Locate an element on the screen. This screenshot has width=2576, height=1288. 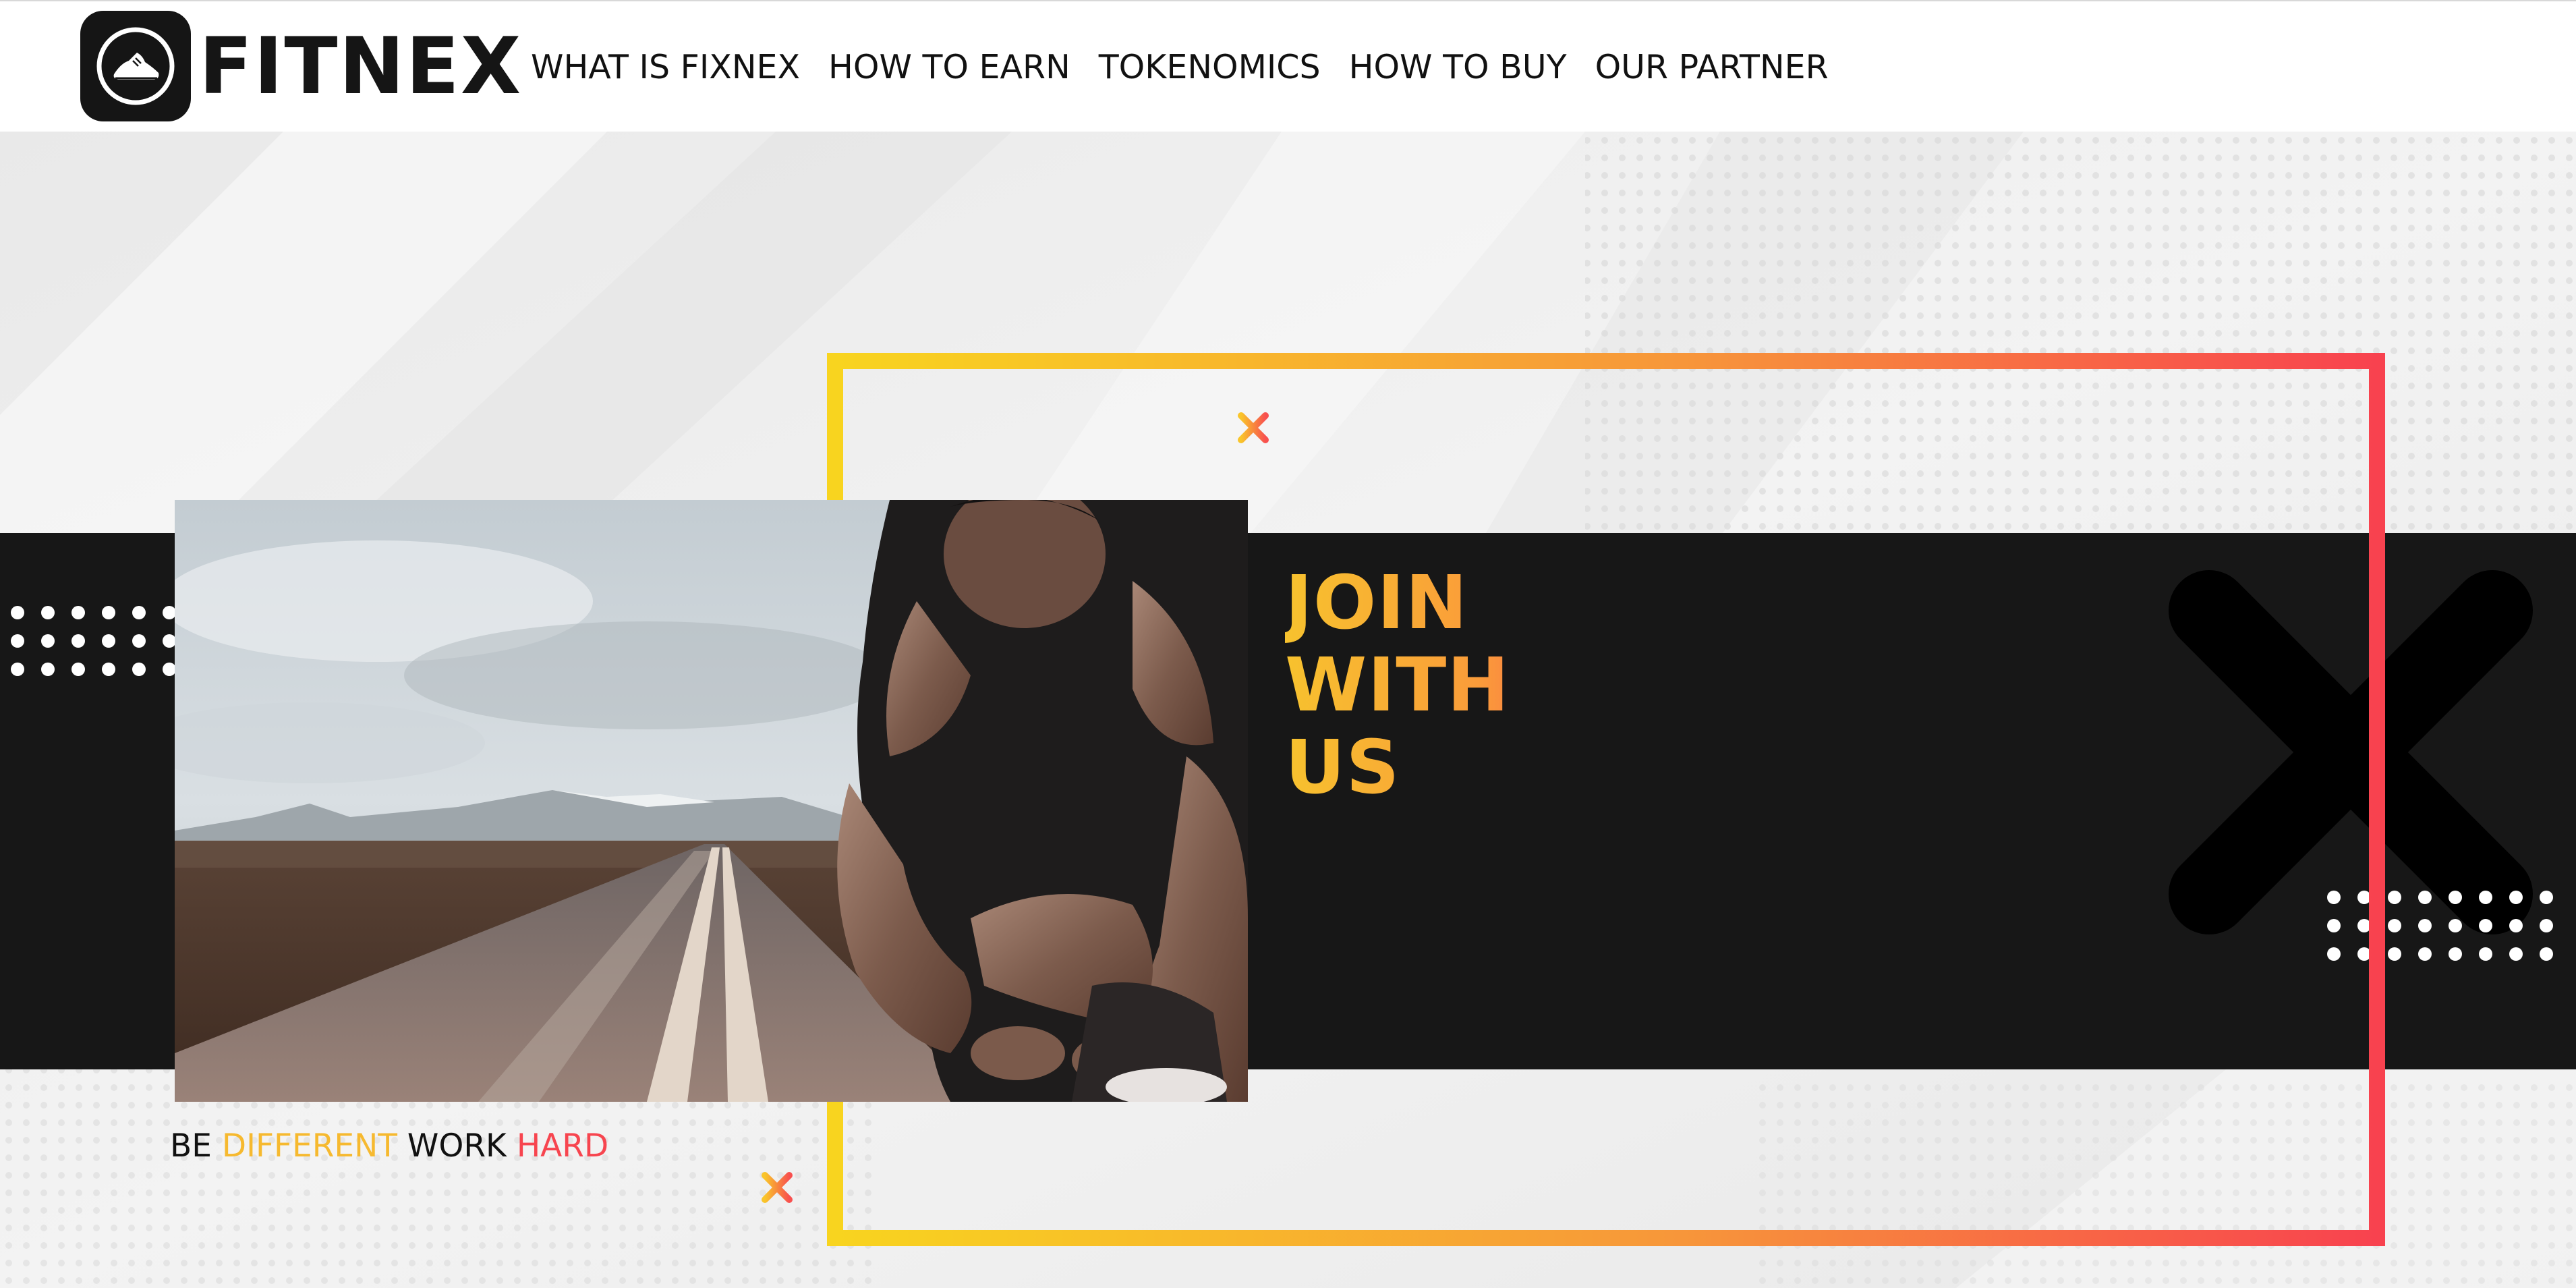
tagline-word-highlight: DIFFERENT is located at coordinates (309, 1146).